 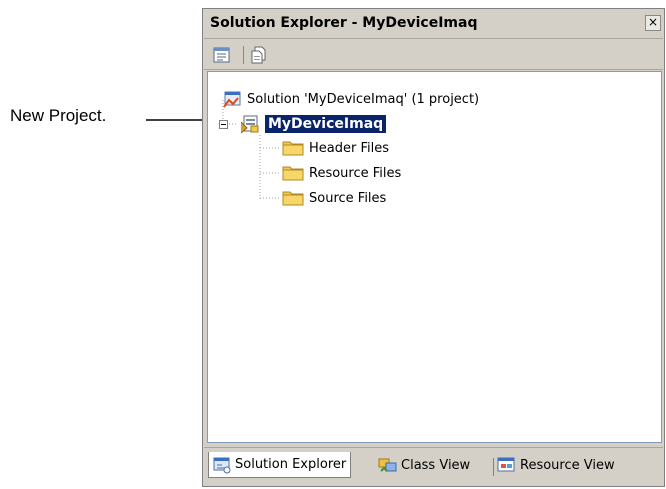 I want to click on solution-icon, so click(x=232, y=99).